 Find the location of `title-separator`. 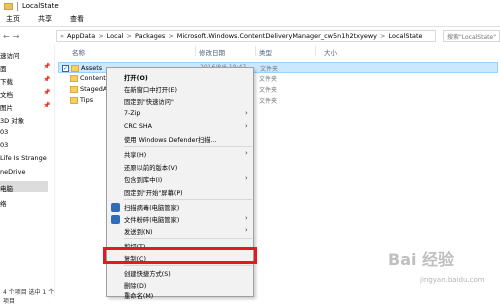

title-separator is located at coordinates (17, 6).